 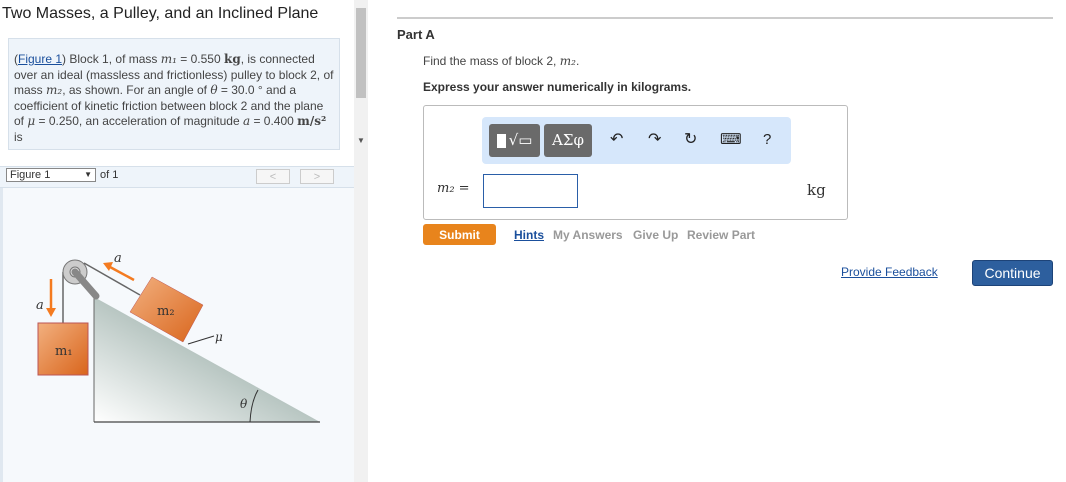 I want to click on part-label: Part A, so click(x=416, y=34).